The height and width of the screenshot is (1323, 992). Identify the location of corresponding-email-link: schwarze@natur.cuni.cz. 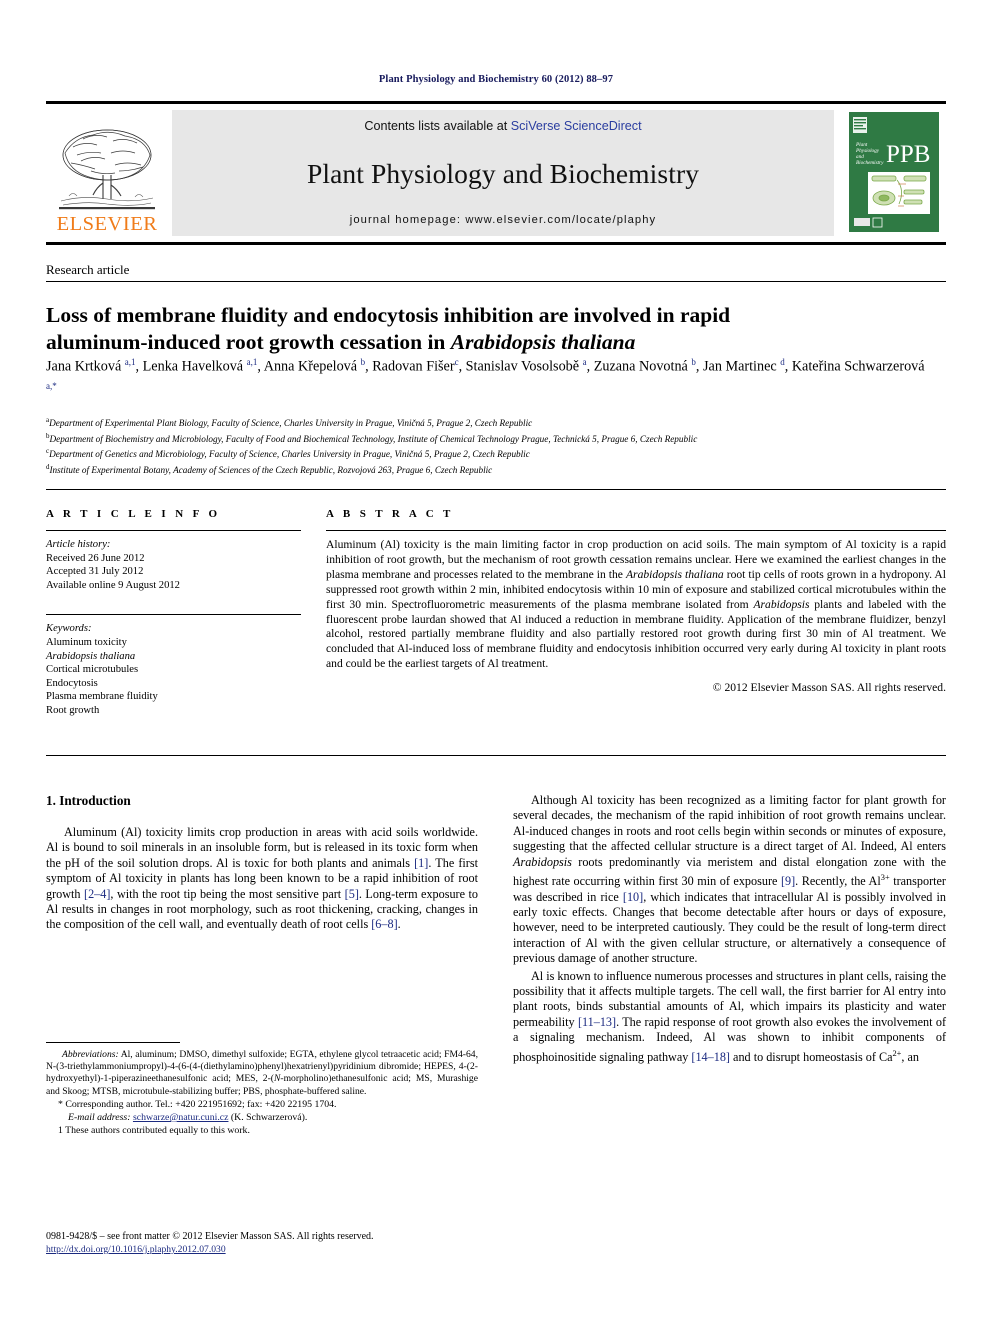
(181, 1117).